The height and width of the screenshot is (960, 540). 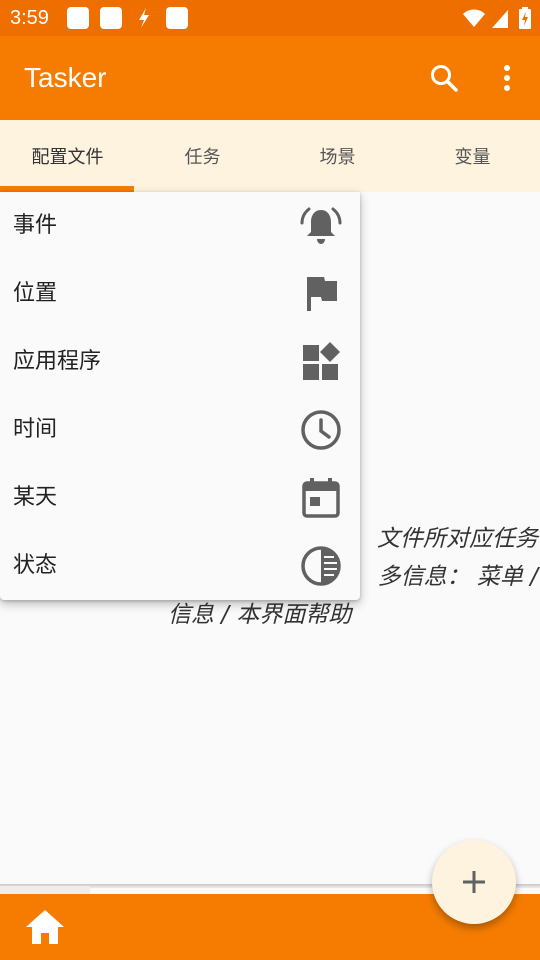 What do you see at coordinates (45, 927) in the screenshot?
I see `home-icon` at bounding box center [45, 927].